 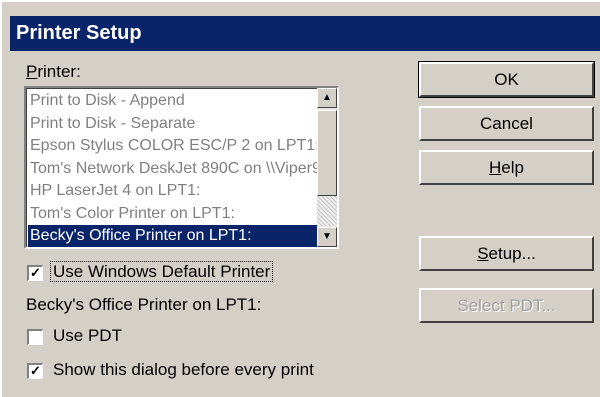 I want to click on use-default-text: Use Windows Default Printer, so click(x=162, y=271).